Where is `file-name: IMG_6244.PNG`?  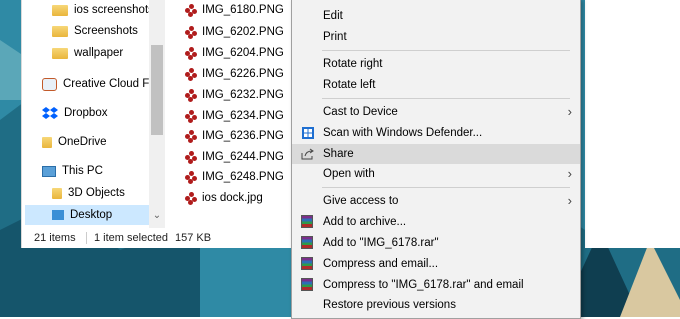
file-name: IMG_6244.PNG is located at coordinates (243, 157).